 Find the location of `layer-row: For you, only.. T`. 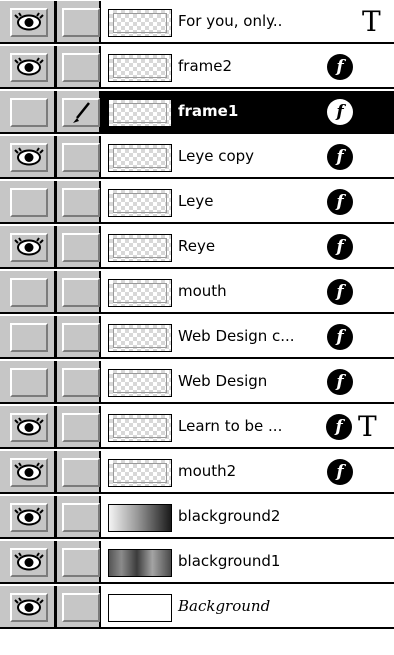

layer-row: For you, only.. T is located at coordinates (197, 22).